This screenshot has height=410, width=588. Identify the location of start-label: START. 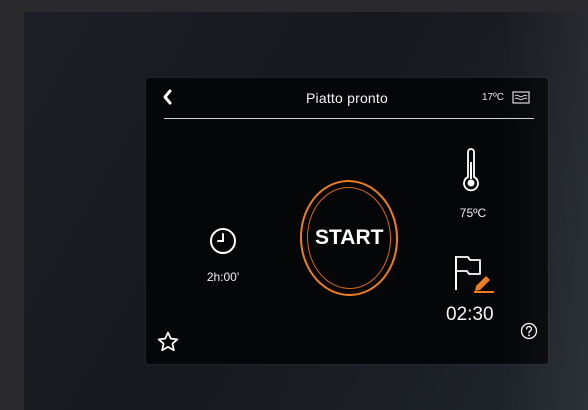
(349, 237).